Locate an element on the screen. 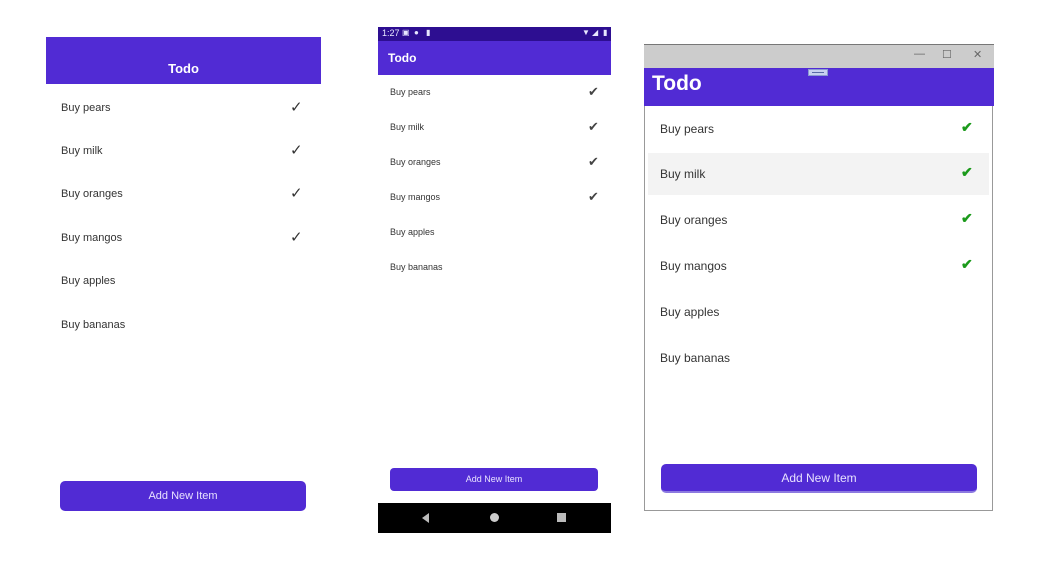 This screenshot has height=562, width=1037. drag-handle-icon is located at coordinates (818, 72).